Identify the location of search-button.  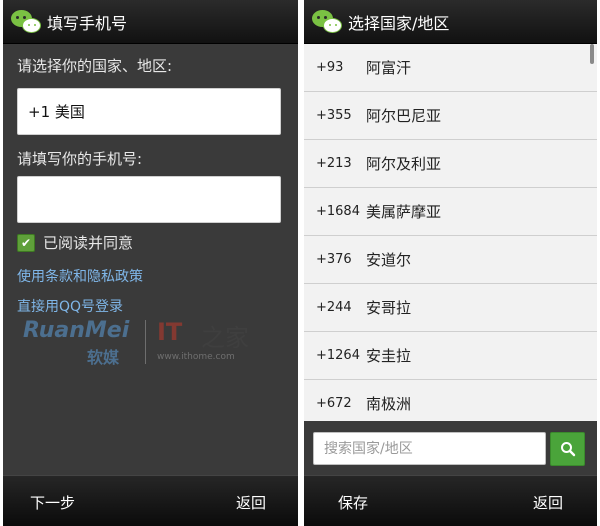
(567, 448).